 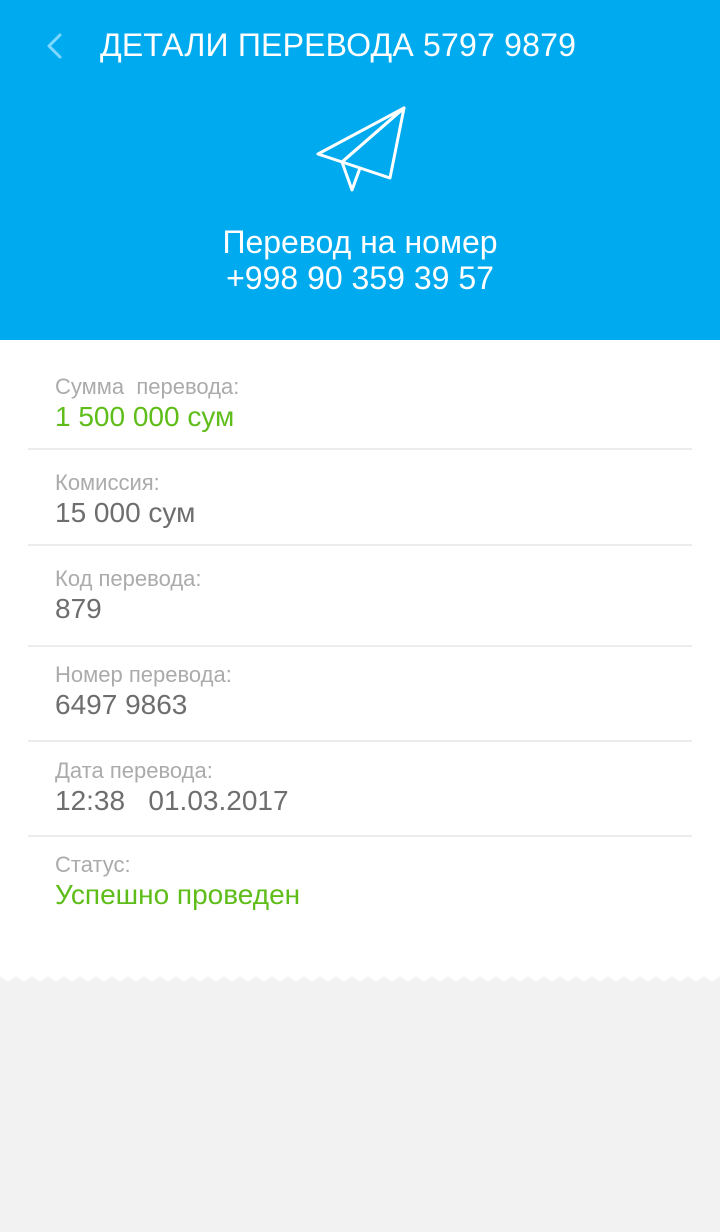 What do you see at coordinates (134, 770) in the screenshot?
I see `date-label: Дата перевода:` at bounding box center [134, 770].